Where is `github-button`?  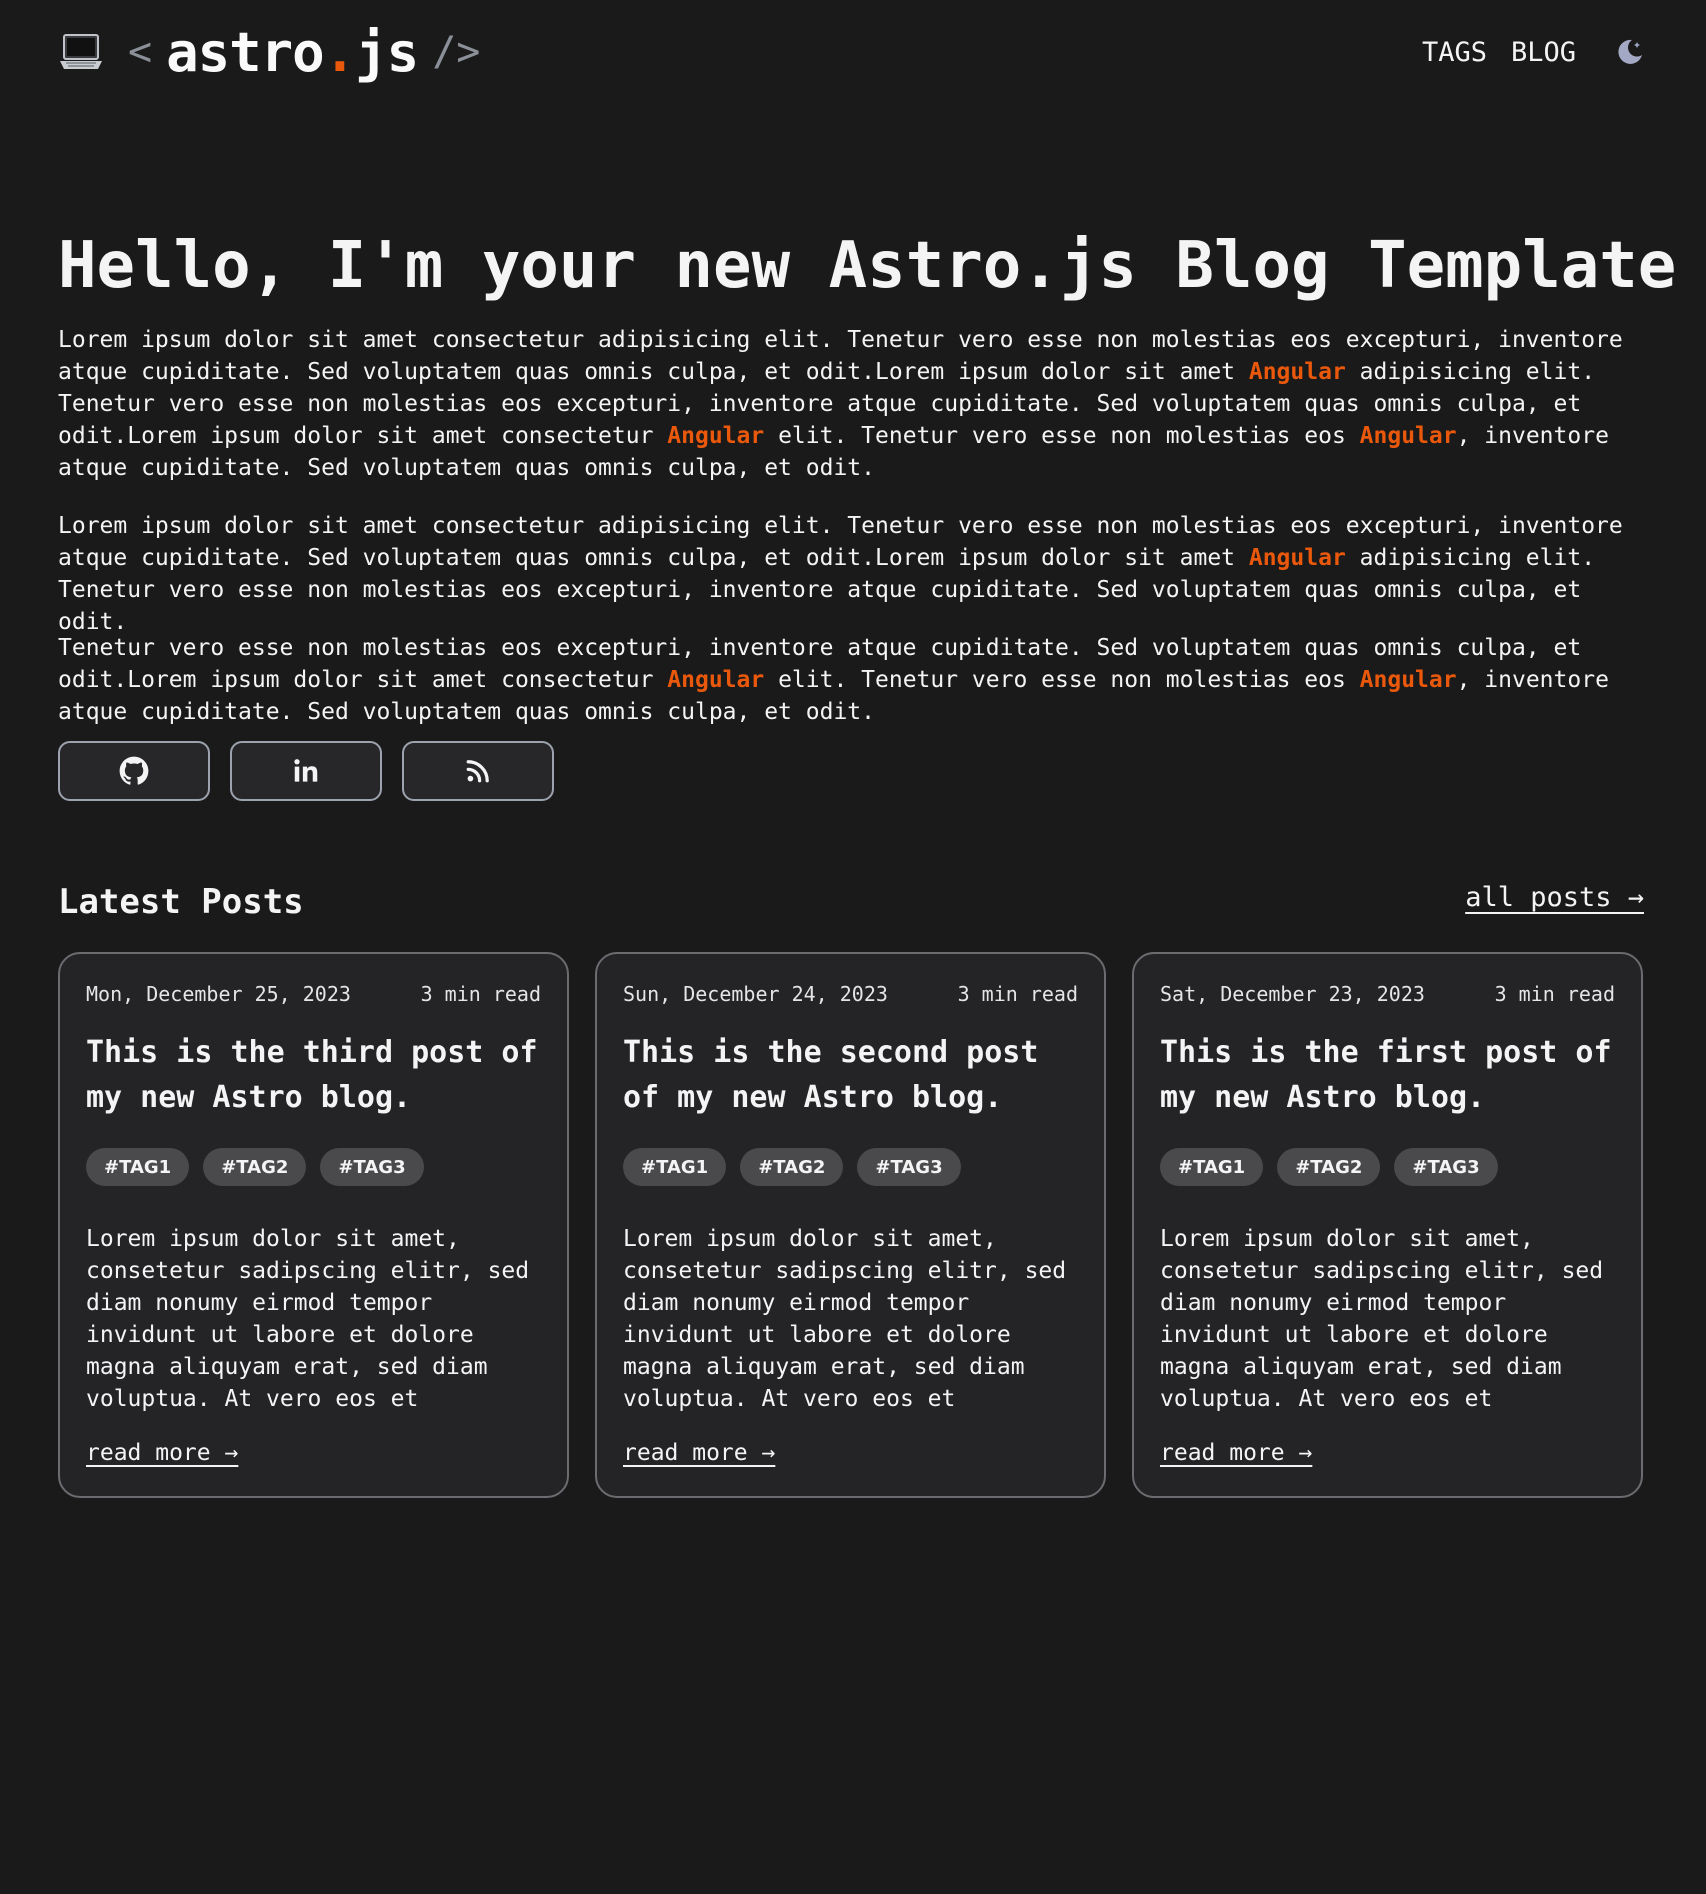
github-button is located at coordinates (134, 771).